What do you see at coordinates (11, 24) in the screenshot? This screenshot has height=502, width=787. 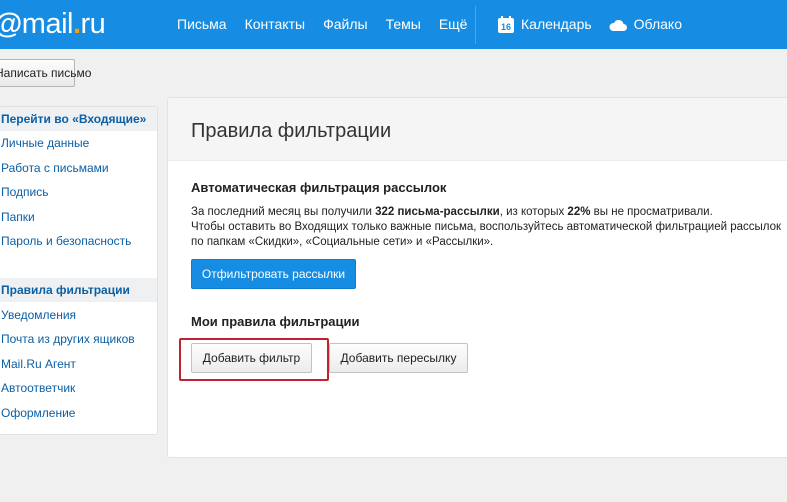 I see `logo-at: @` at bounding box center [11, 24].